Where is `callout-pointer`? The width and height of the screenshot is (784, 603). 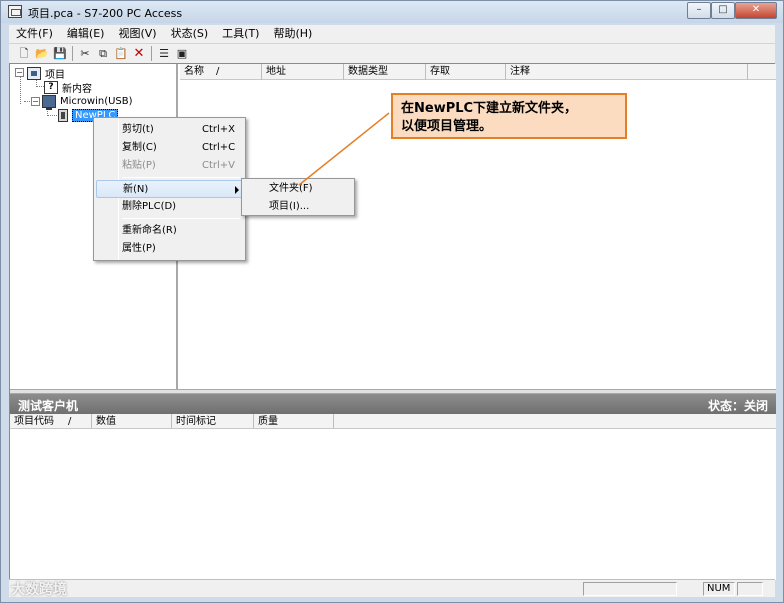 callout-pointer is located at coordinates (344, 149).